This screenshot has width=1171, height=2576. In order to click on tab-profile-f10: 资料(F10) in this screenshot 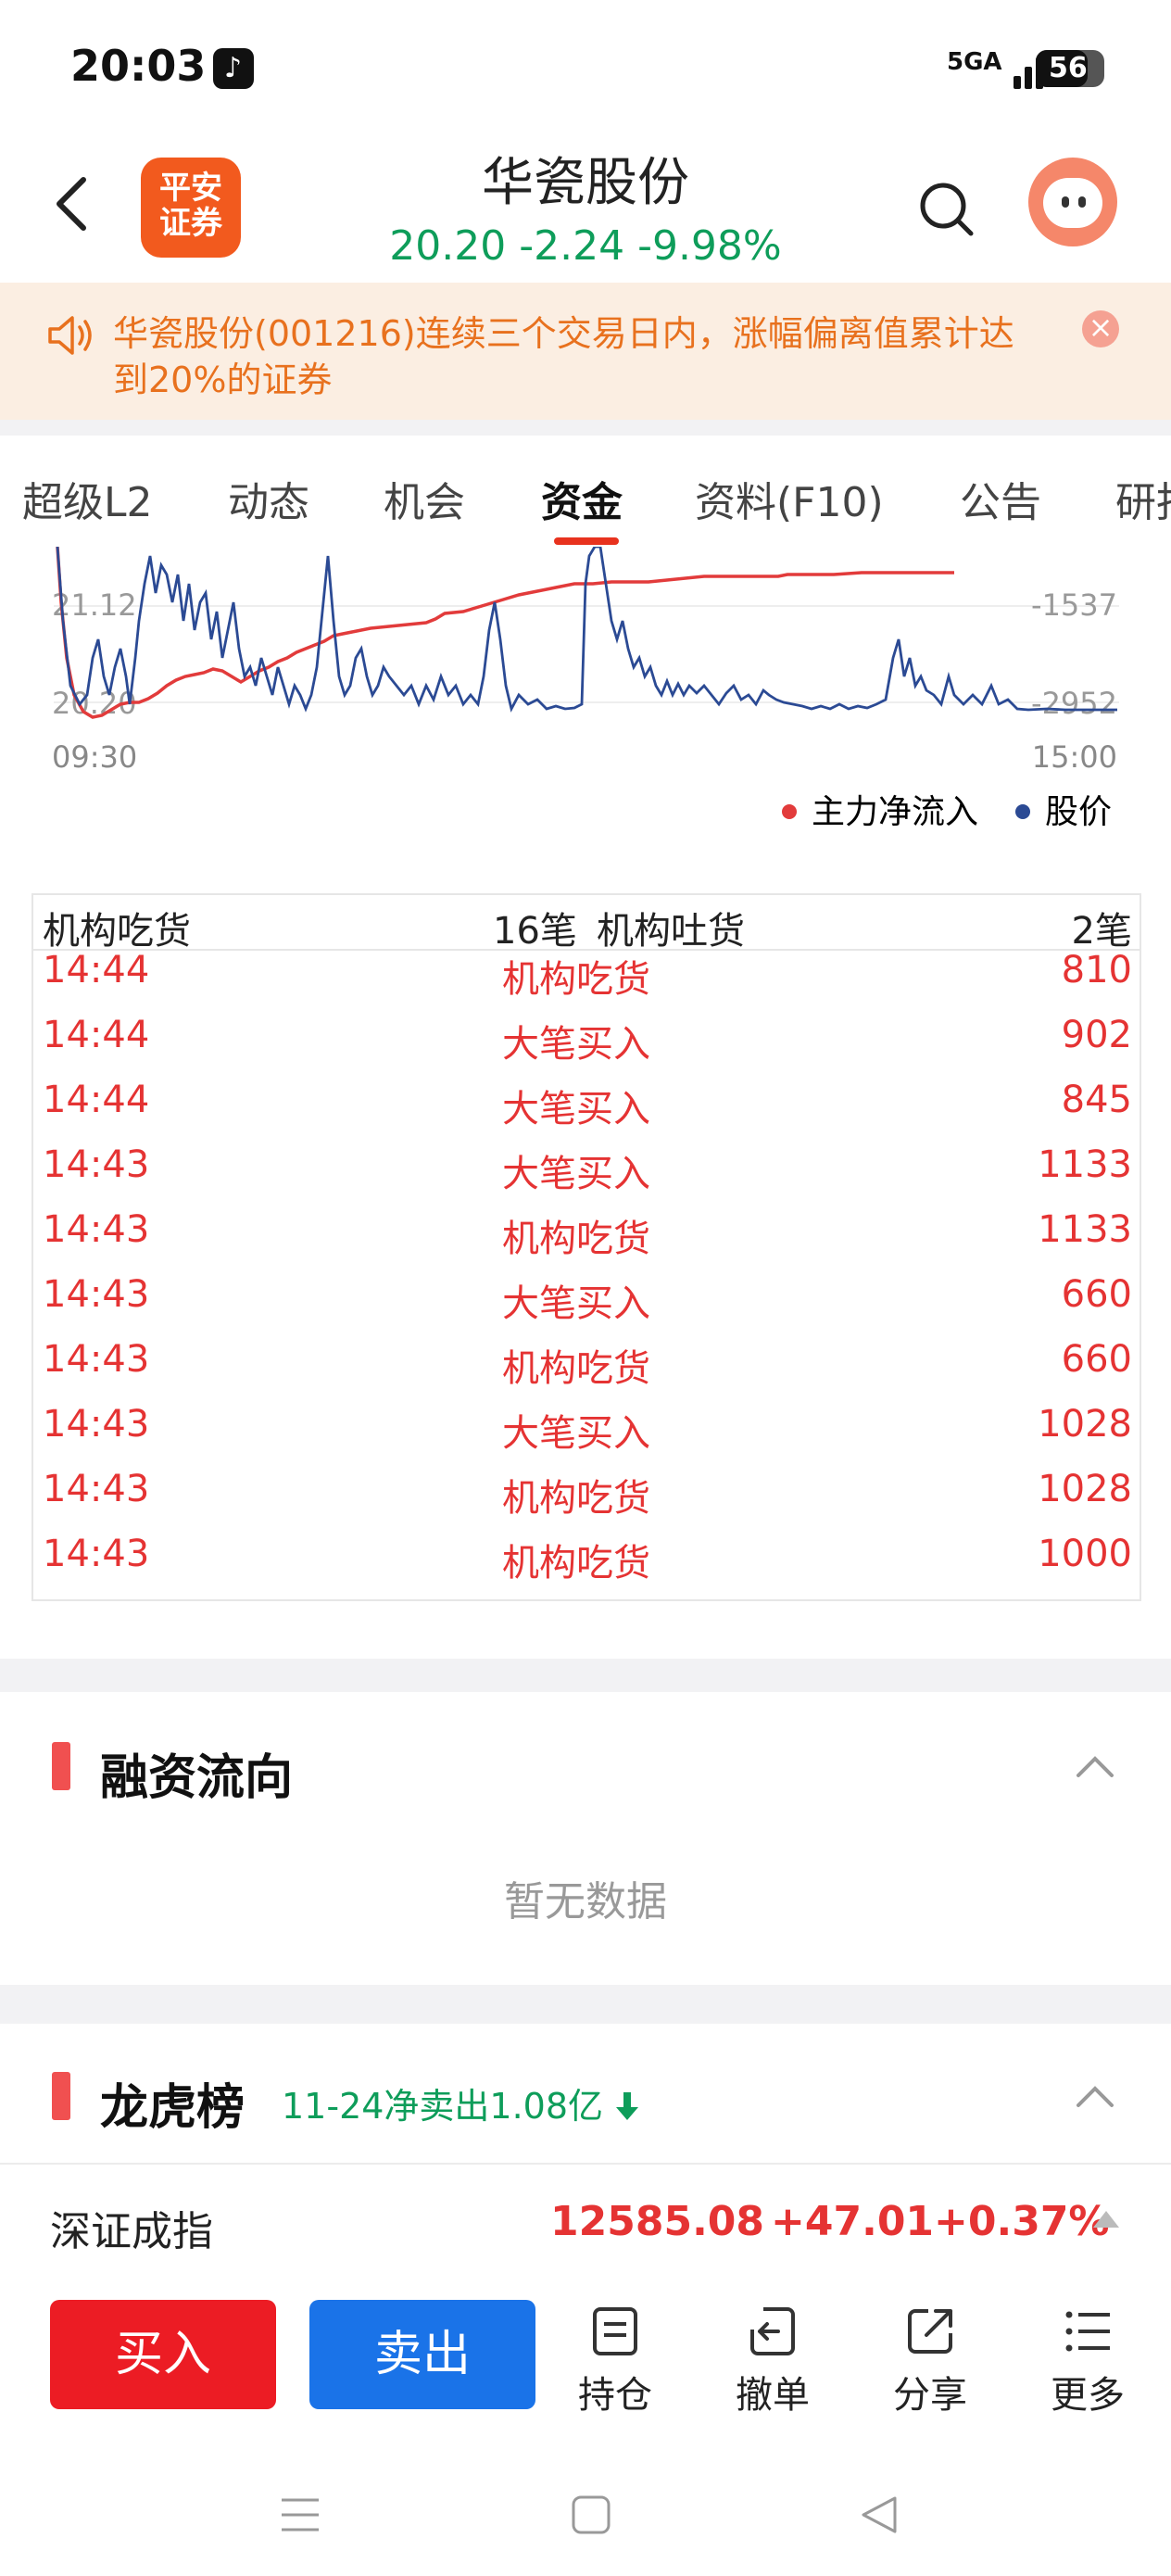, I will do `click(789, 498)`.